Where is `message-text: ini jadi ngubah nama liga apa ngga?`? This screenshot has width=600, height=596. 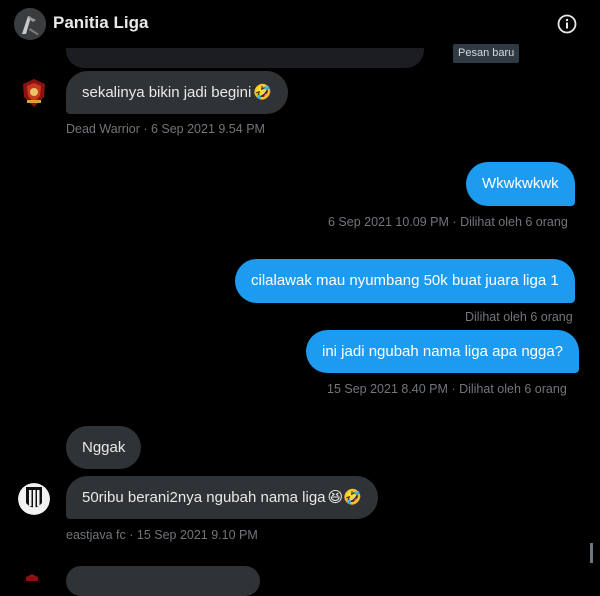 message-text: ini jadi ngubah nama liga apa ngga? is located at coordinates (443, 351).